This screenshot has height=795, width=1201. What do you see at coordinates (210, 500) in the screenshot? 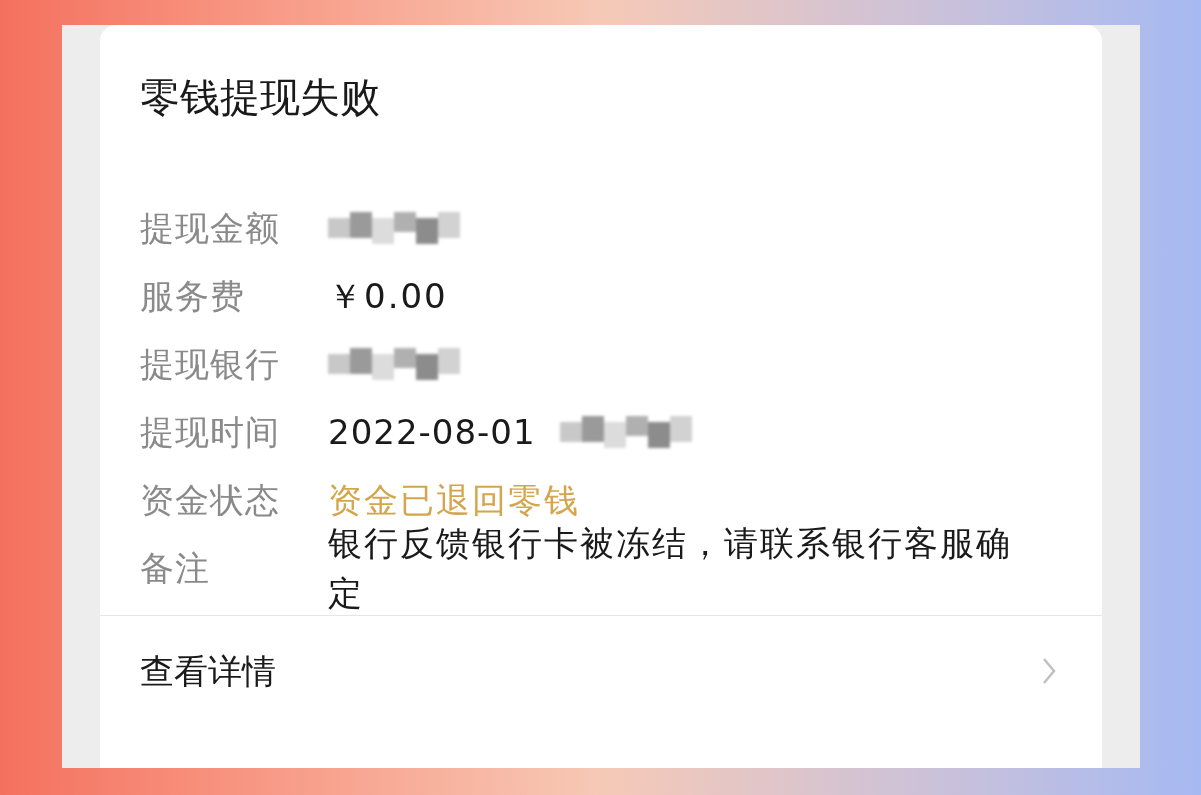
I see `detail-label: 资金状态` at bounding box center [210, 500].